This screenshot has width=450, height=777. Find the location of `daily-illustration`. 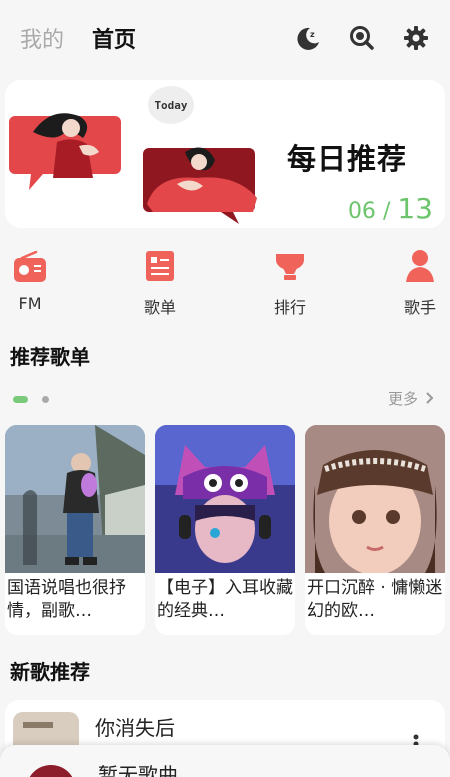

daily-illustration is located at coordinates (133, 168).